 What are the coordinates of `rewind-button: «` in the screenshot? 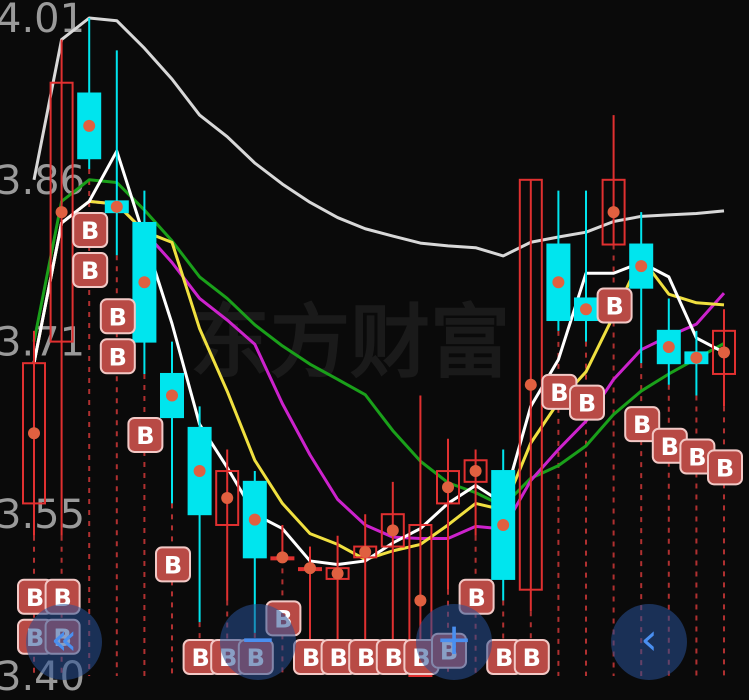 It's located at (64, 642).